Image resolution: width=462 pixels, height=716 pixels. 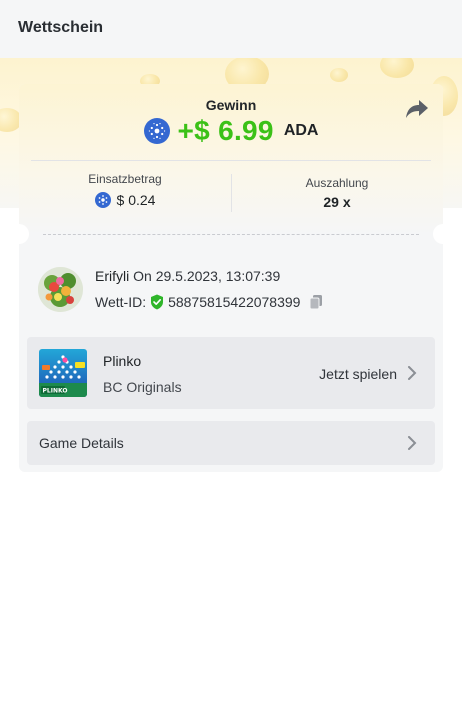 I want to click on game-details-label: Game Details, so click(x=81, y=443).